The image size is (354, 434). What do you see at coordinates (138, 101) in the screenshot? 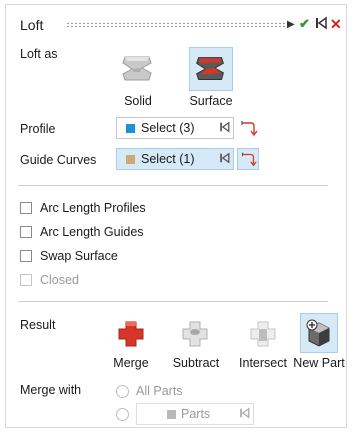
I see `solid-label: Solid` at bounding box center [138, 101].